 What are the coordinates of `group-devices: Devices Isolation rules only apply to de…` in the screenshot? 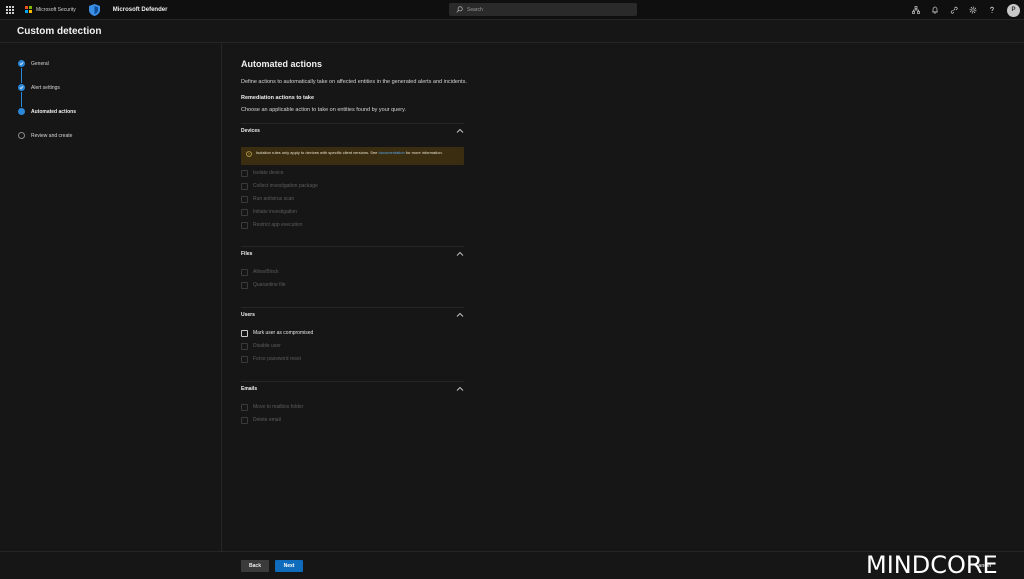 It's located at (352, 177).